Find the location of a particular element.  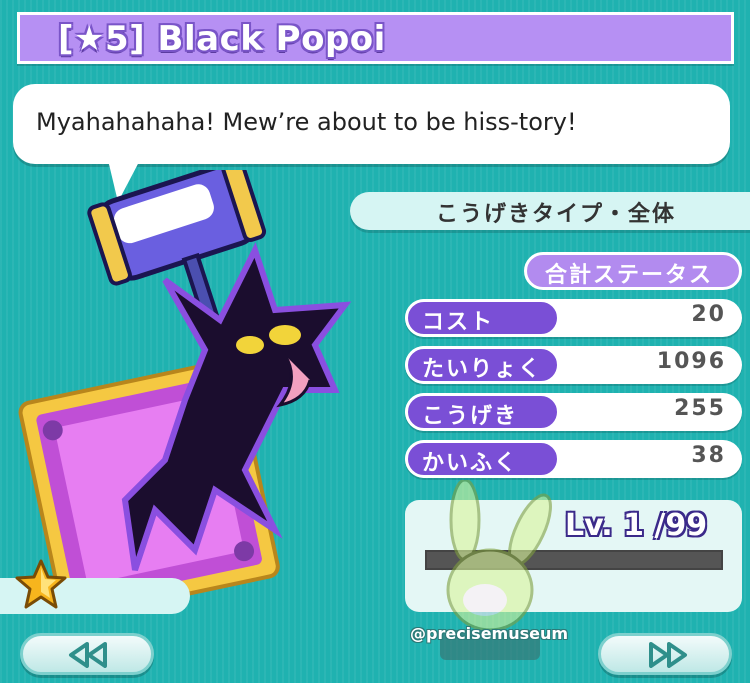

type-label: こうげきタイプ・全体 is located at coordinates (556, 214).